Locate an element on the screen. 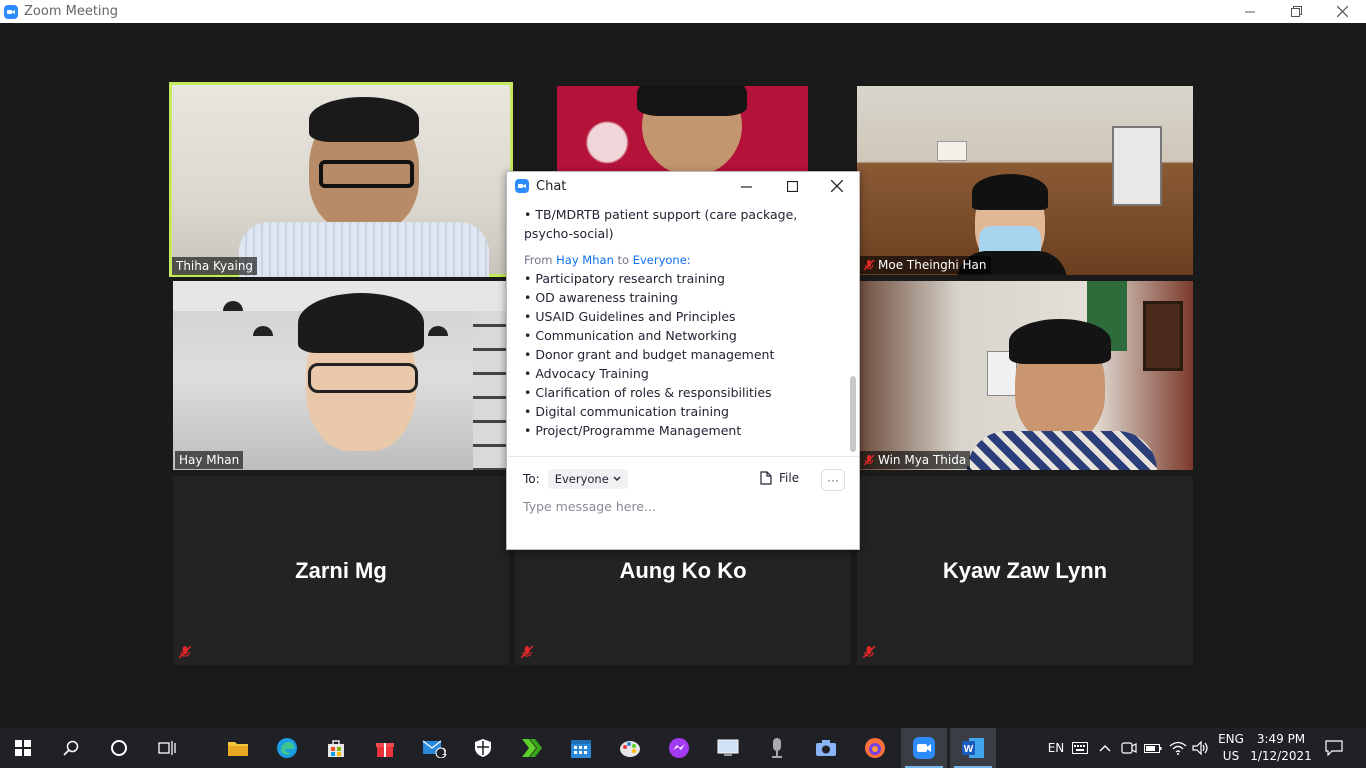 Image resolution: width=1366 pixels, height=768 pixels. glasses-shape is located at coordinates (363, 378).